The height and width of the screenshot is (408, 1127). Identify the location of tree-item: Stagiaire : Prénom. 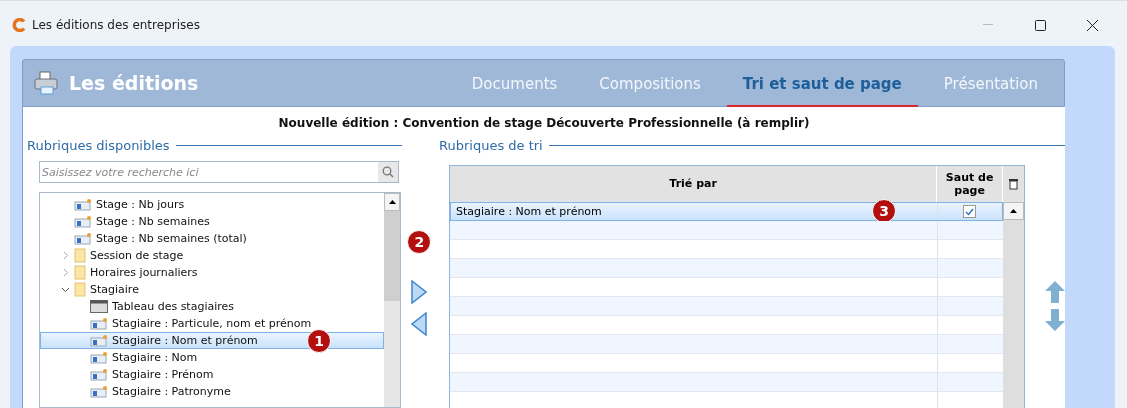
(212, 374).